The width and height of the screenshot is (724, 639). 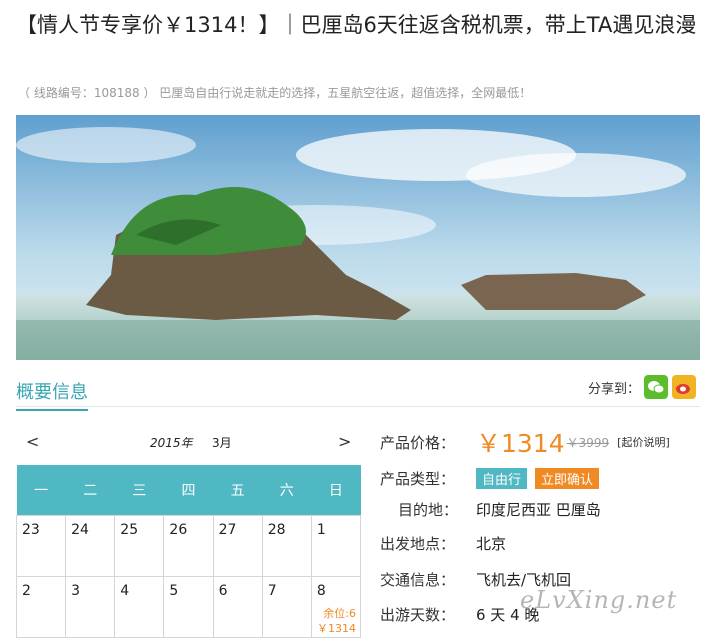 I want to click on availability-info: 余位:6 ￥1314, so click(x=336, y=621).